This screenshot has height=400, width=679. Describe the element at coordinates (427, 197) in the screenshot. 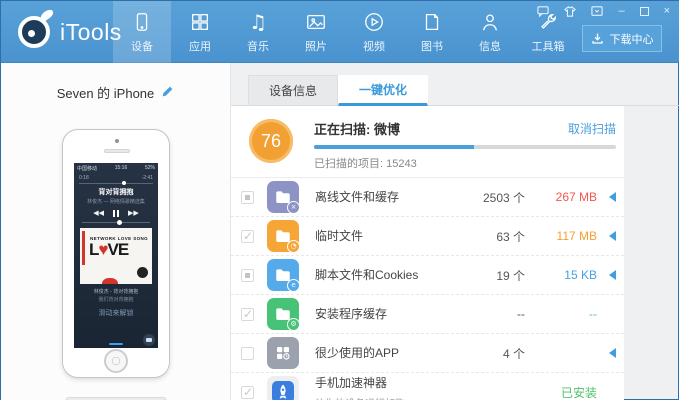

I see `list-item-offline-cache: × 离线文件和缓存 2503 个 267 MB` at that location.